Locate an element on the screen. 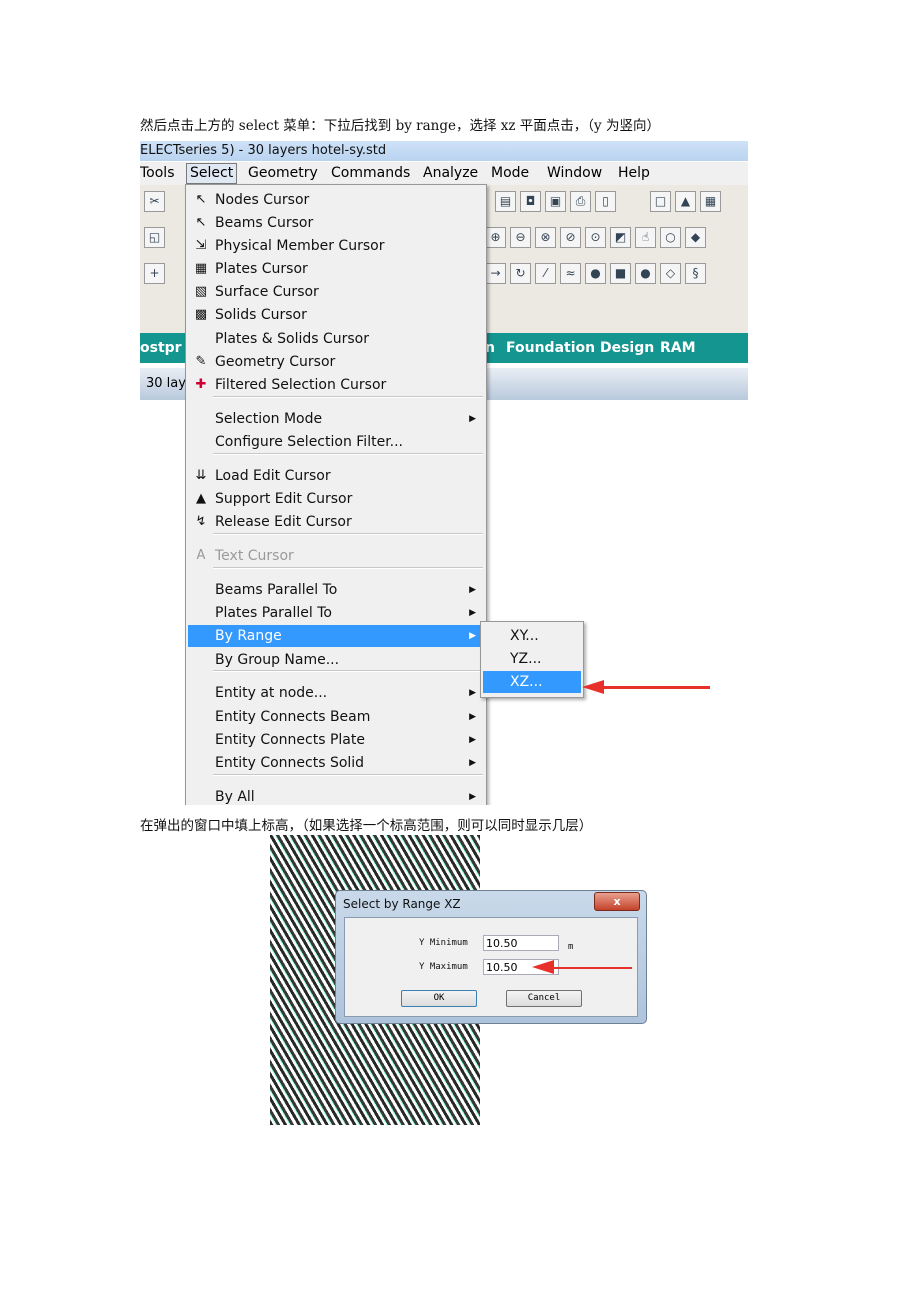 Image resolution: width=920 pixels, height=1302 pixels. toolbar-icon: § is located at coordinates (695, 273).